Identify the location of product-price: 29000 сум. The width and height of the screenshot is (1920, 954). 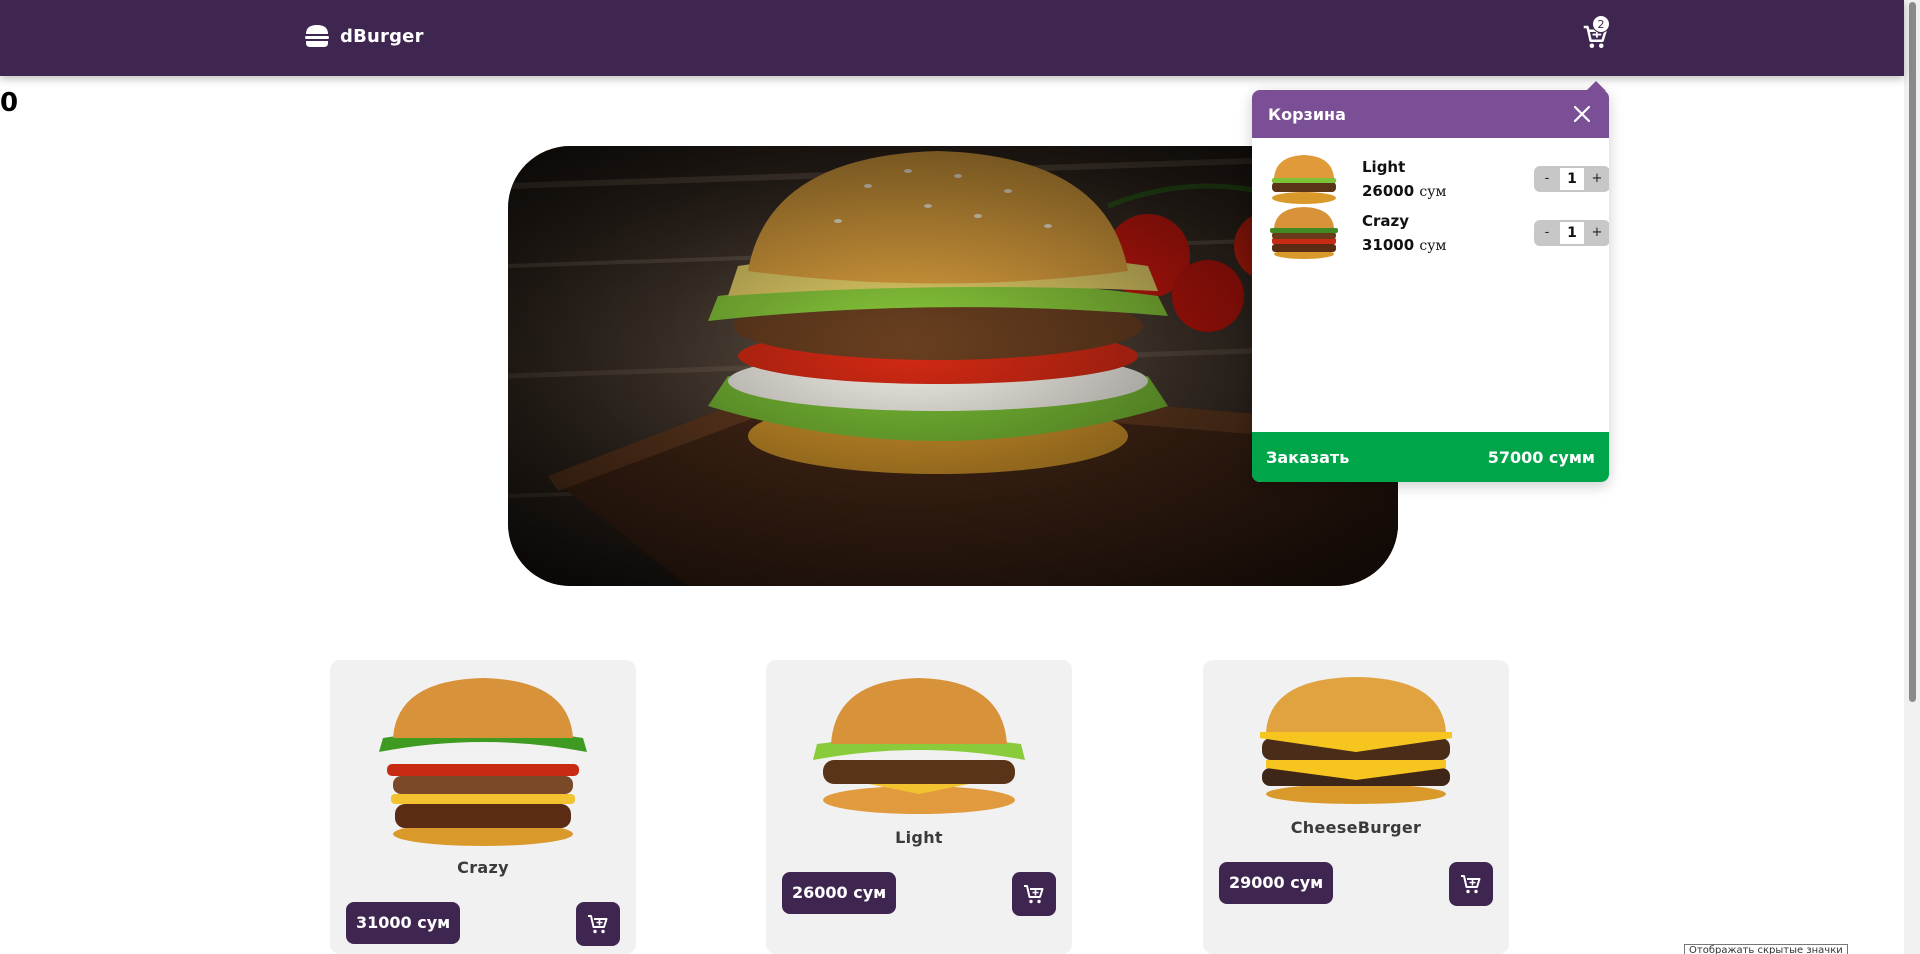
(1276, 883).